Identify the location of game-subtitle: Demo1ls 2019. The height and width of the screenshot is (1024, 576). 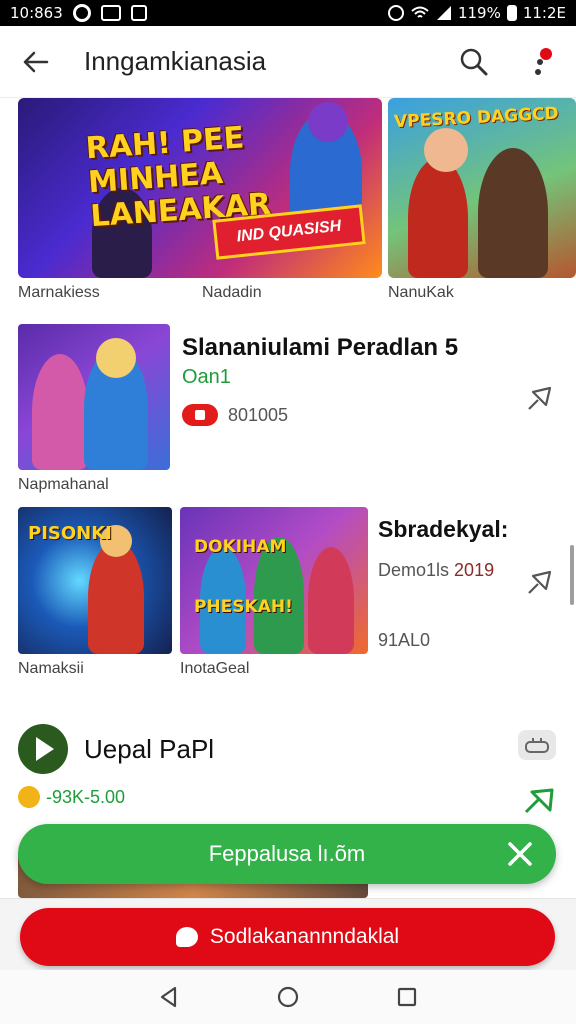
(436, 570).